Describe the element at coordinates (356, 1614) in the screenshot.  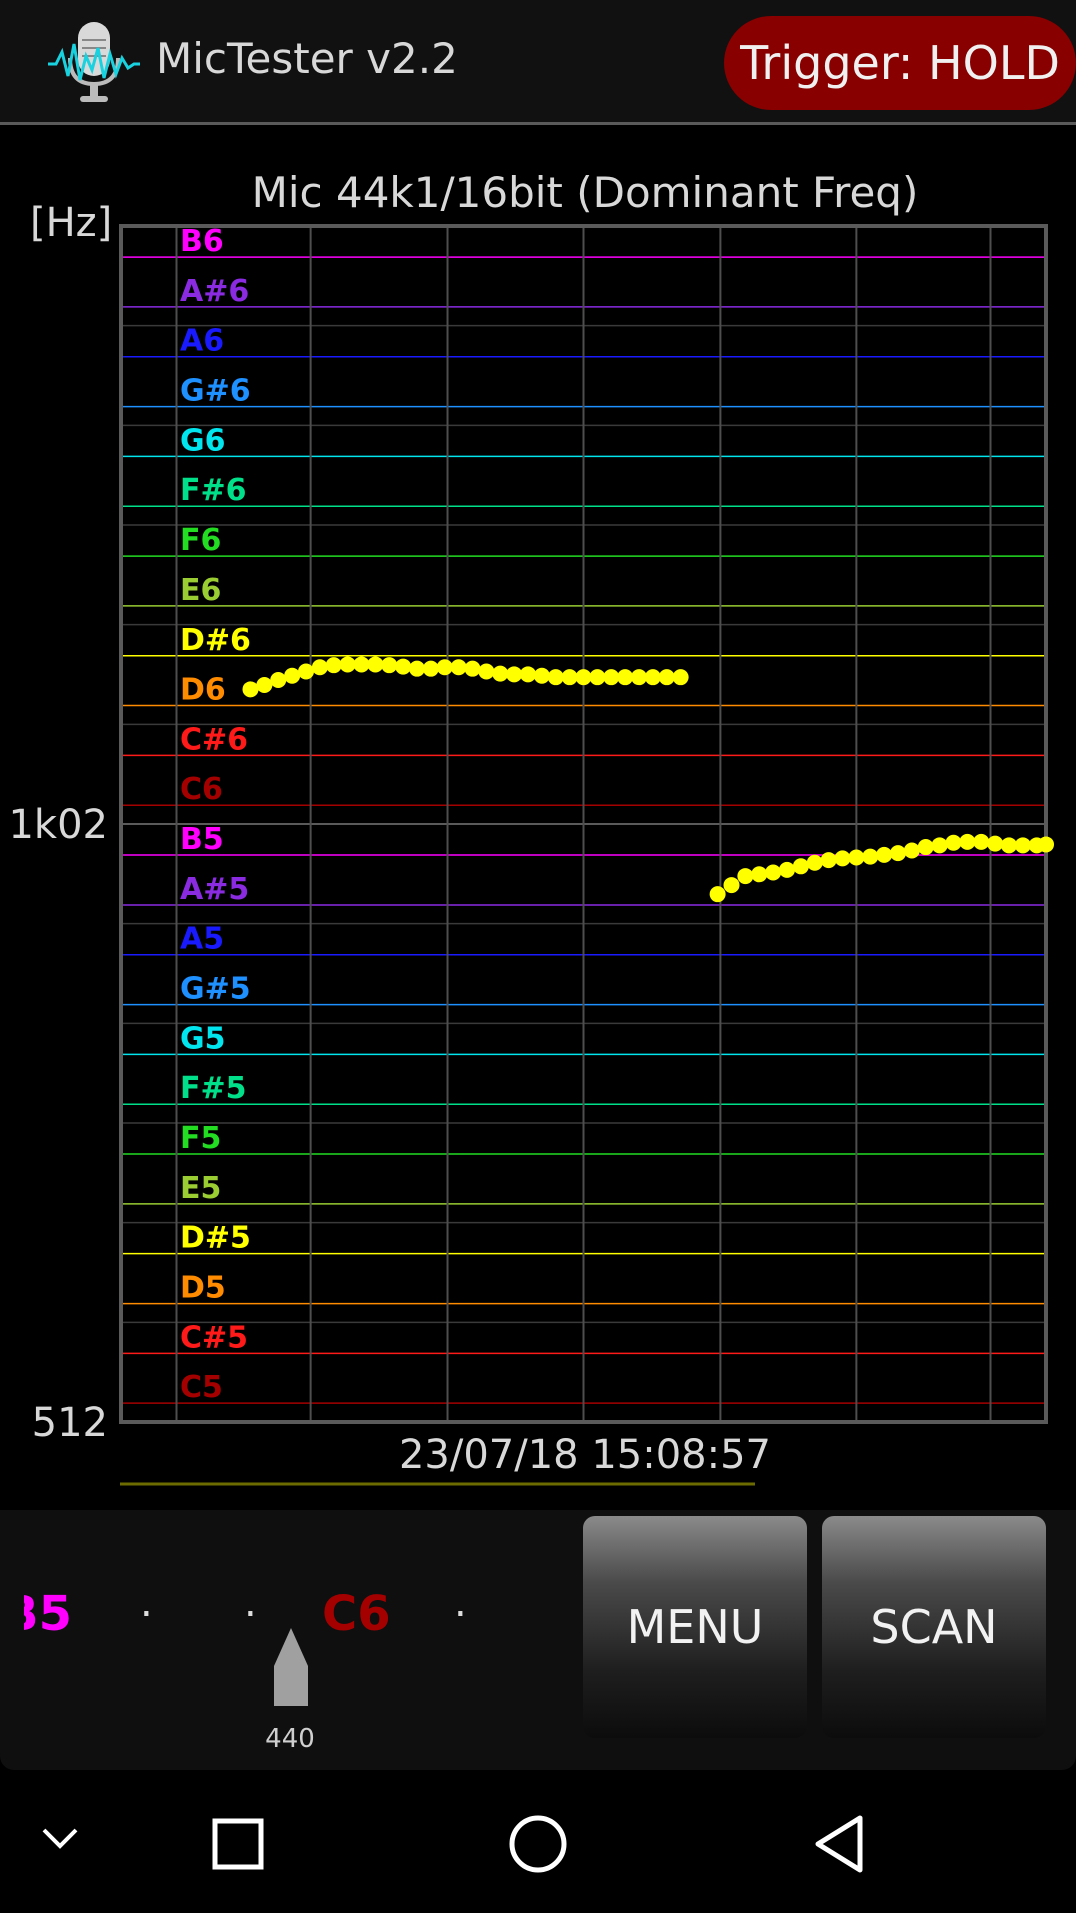
I see `tuner-note-center: C6` at that location.